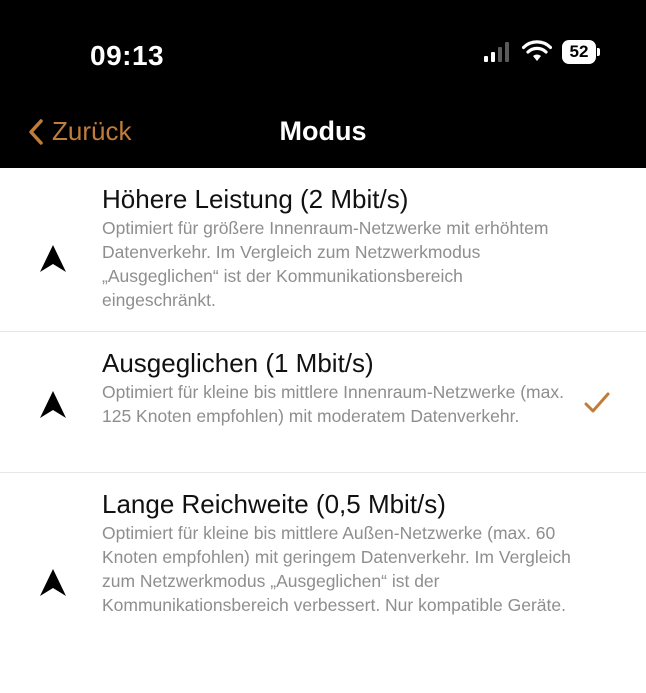 The width and height of the screenshot is (646, 693). I want to click on checkmark-icon, so click(597, 402).